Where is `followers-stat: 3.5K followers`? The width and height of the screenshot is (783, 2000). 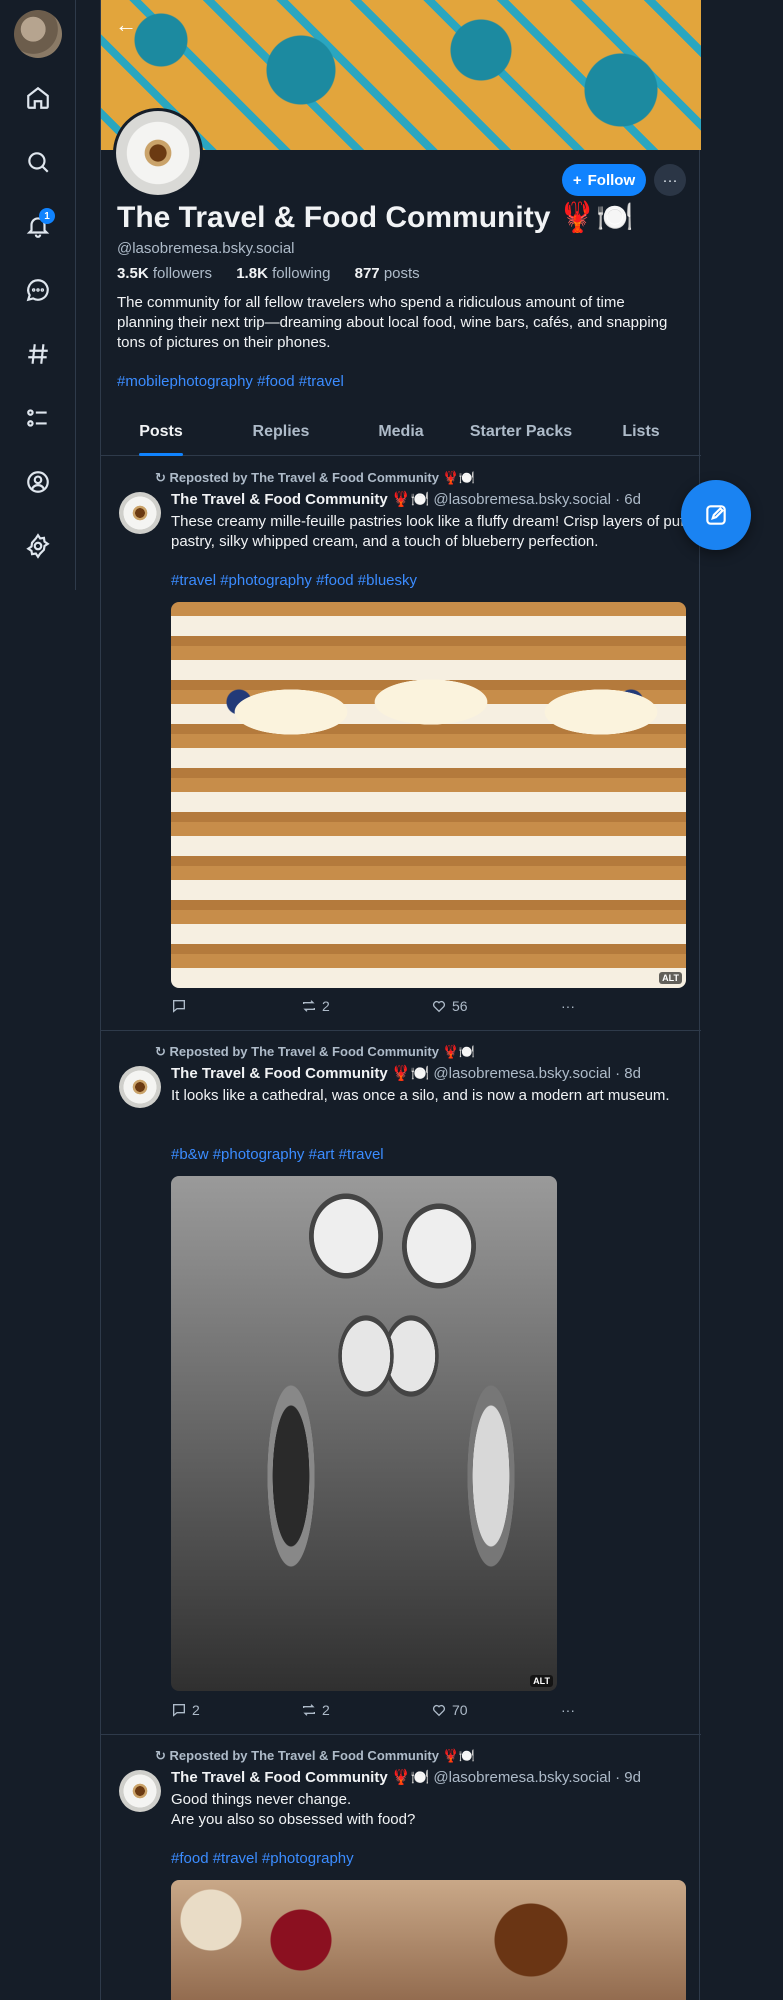
followers-stat: 3.5K followers is located at coordinates (169, 273).